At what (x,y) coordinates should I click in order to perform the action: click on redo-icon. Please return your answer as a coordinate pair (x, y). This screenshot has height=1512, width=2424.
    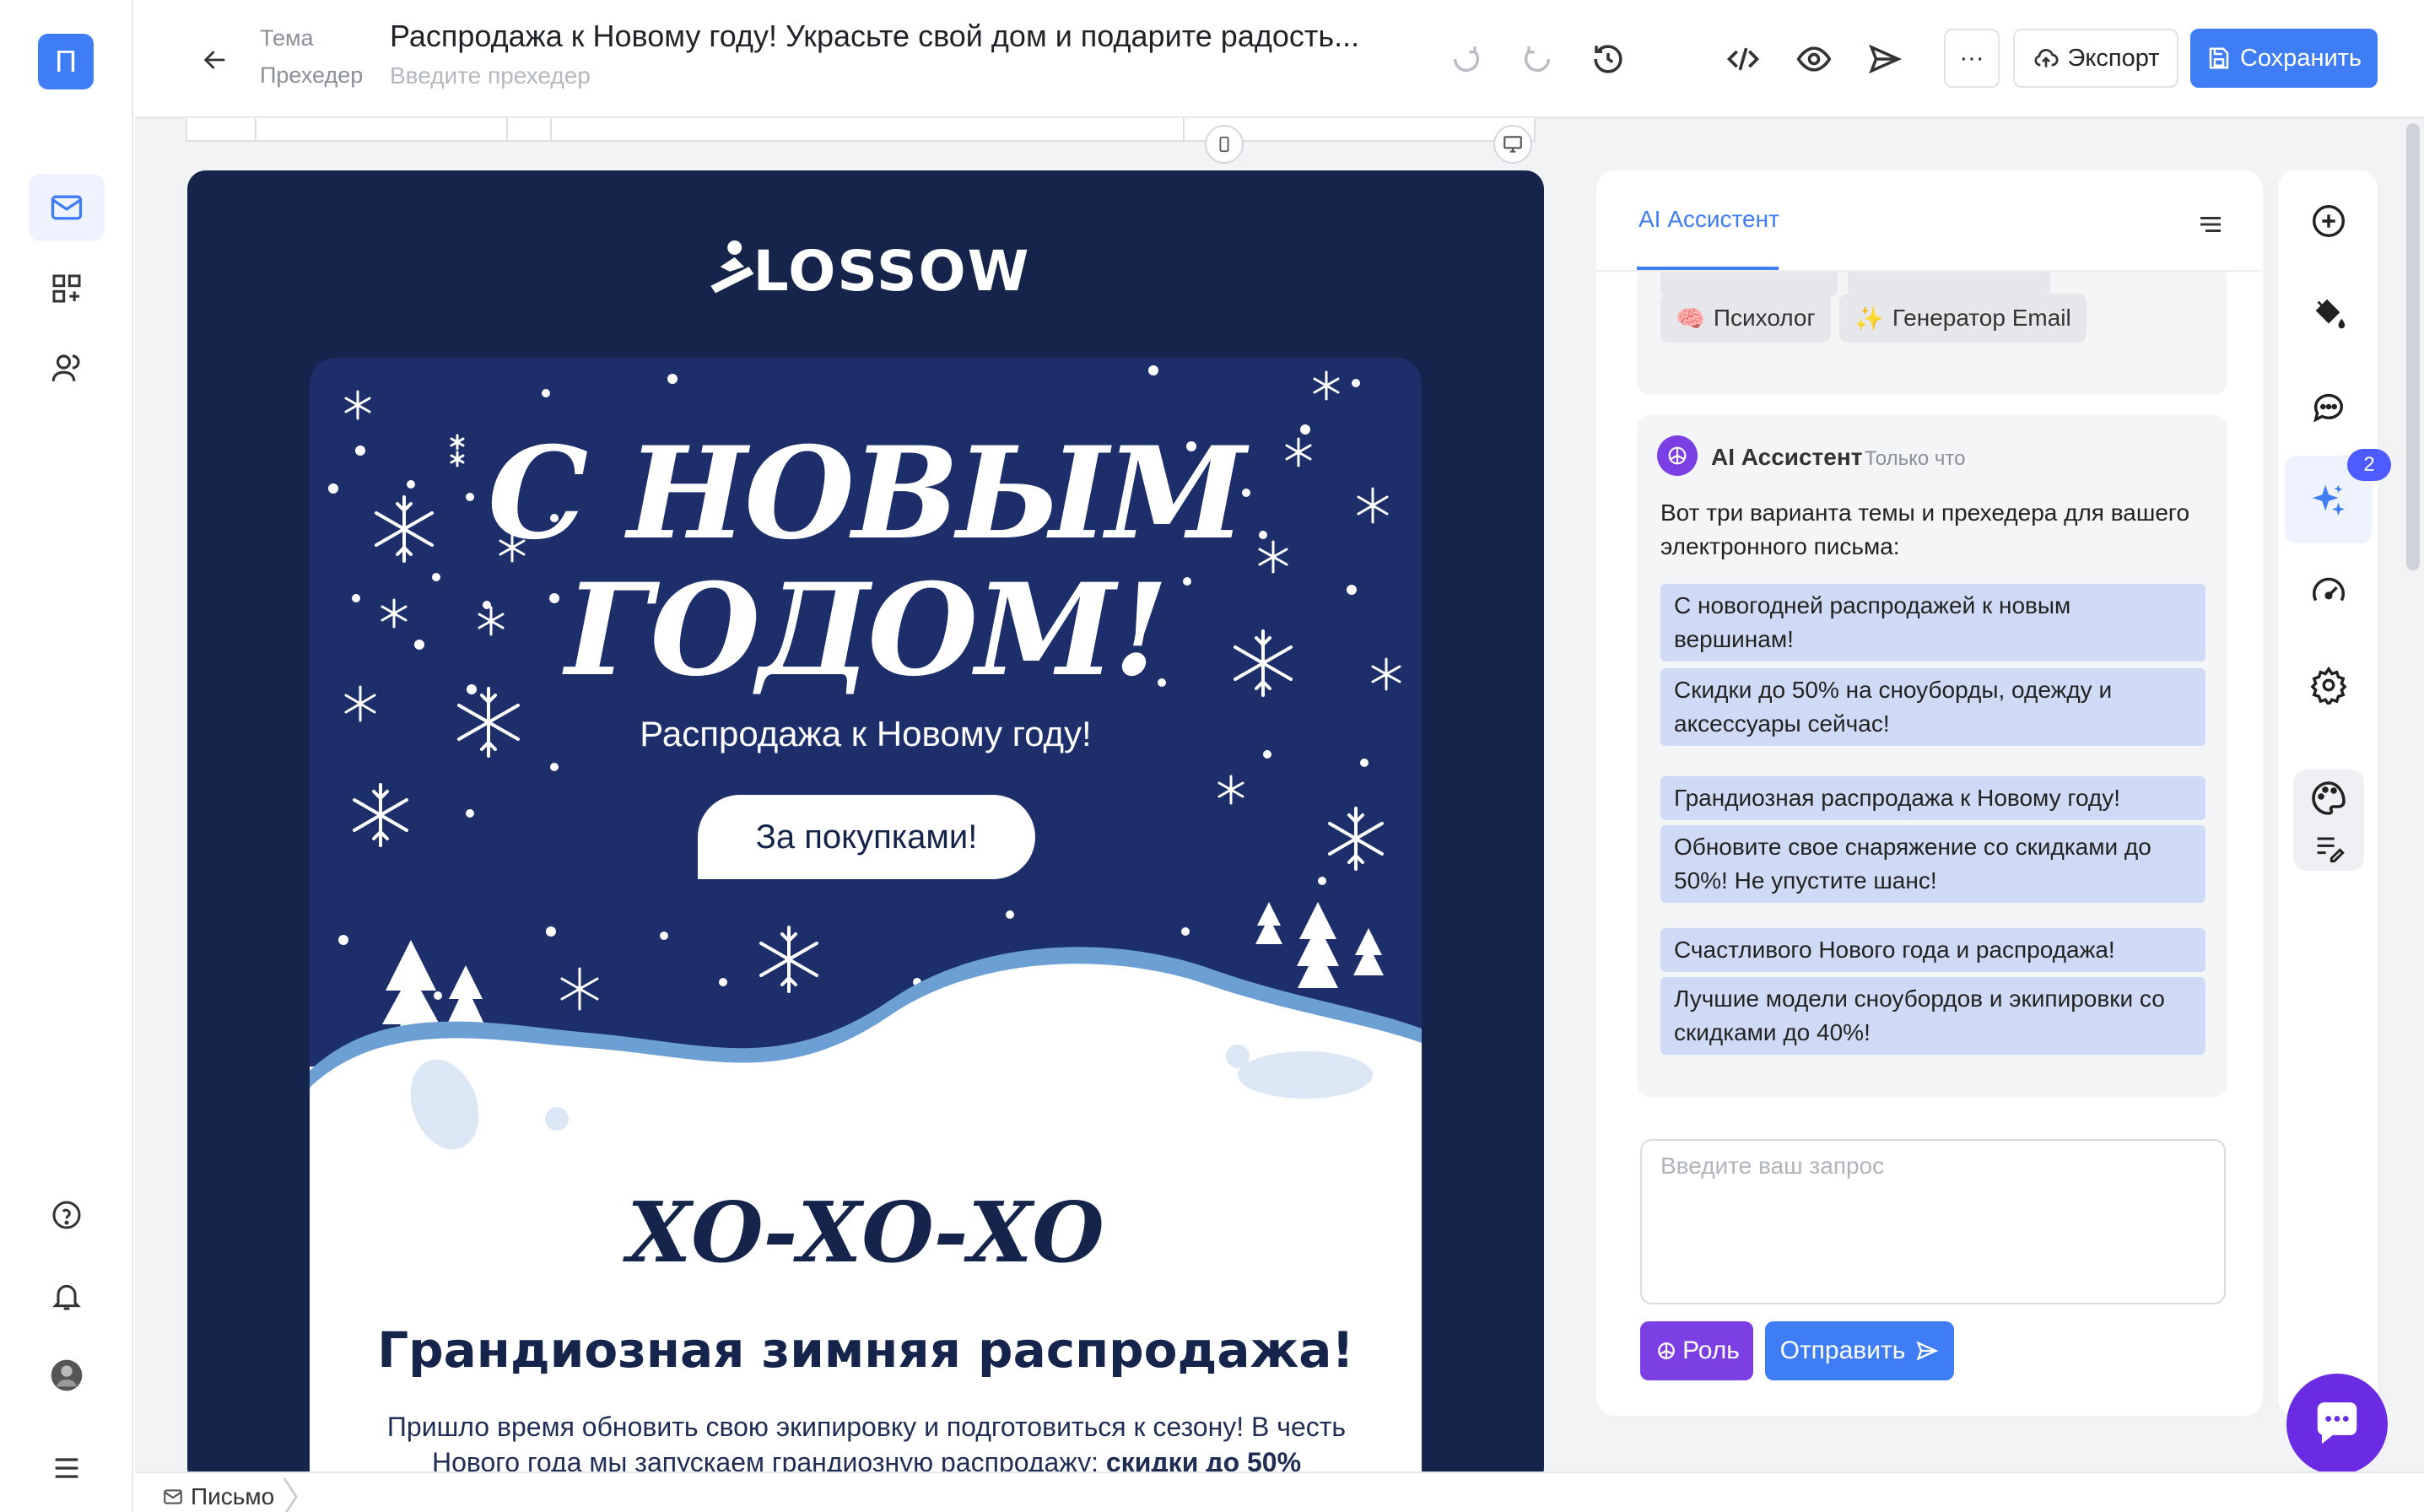
    Looking at the image, I should click on (1537, 59).